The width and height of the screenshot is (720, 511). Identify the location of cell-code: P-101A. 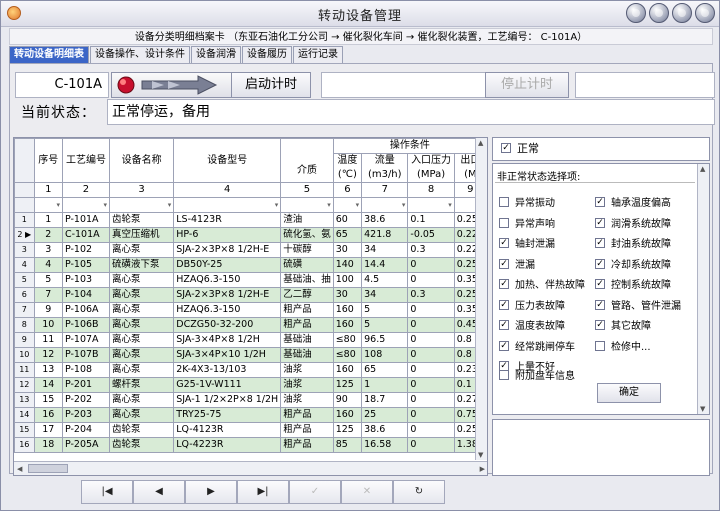
(85, 220).